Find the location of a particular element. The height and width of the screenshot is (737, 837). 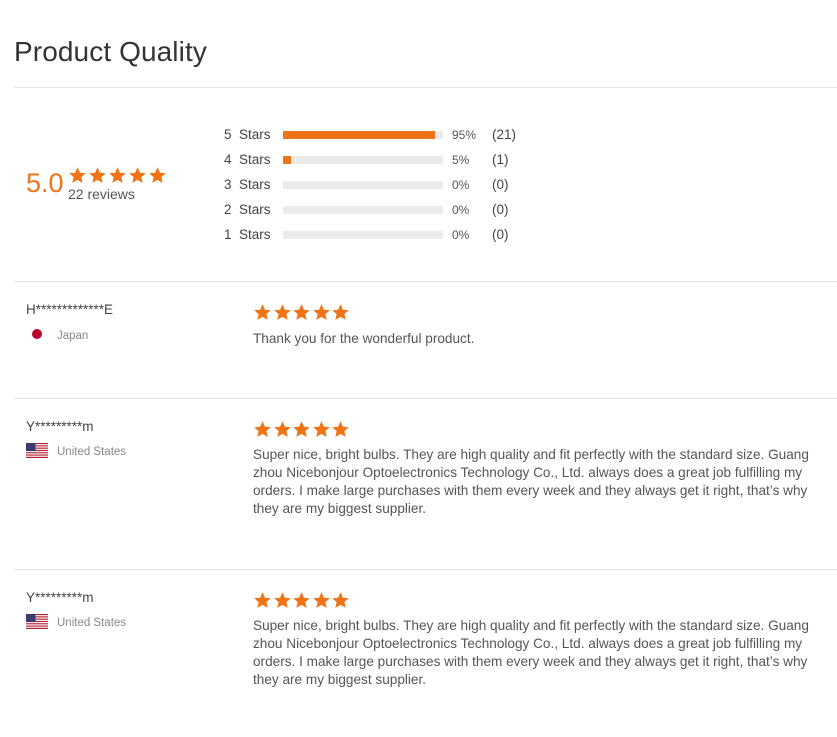

distribution-percent: 95% is located at coordinates (464, 135).